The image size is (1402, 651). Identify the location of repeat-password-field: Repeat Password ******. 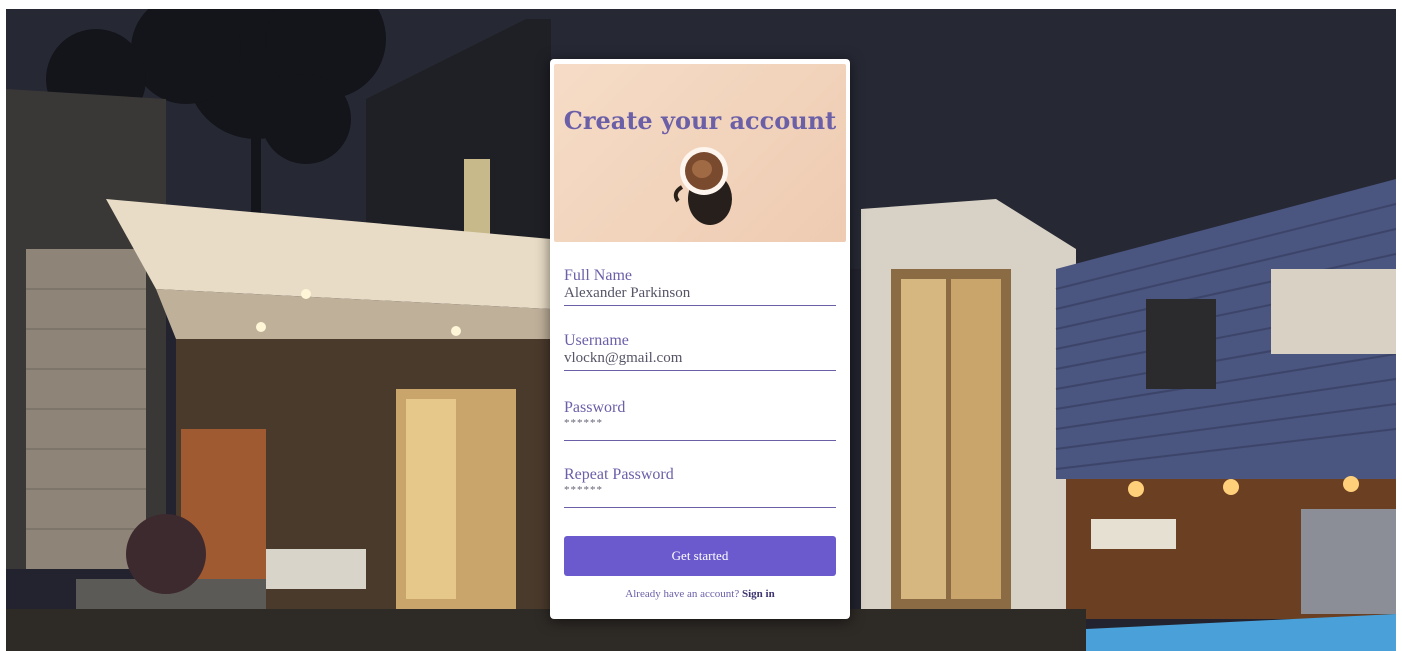
(700, 487).